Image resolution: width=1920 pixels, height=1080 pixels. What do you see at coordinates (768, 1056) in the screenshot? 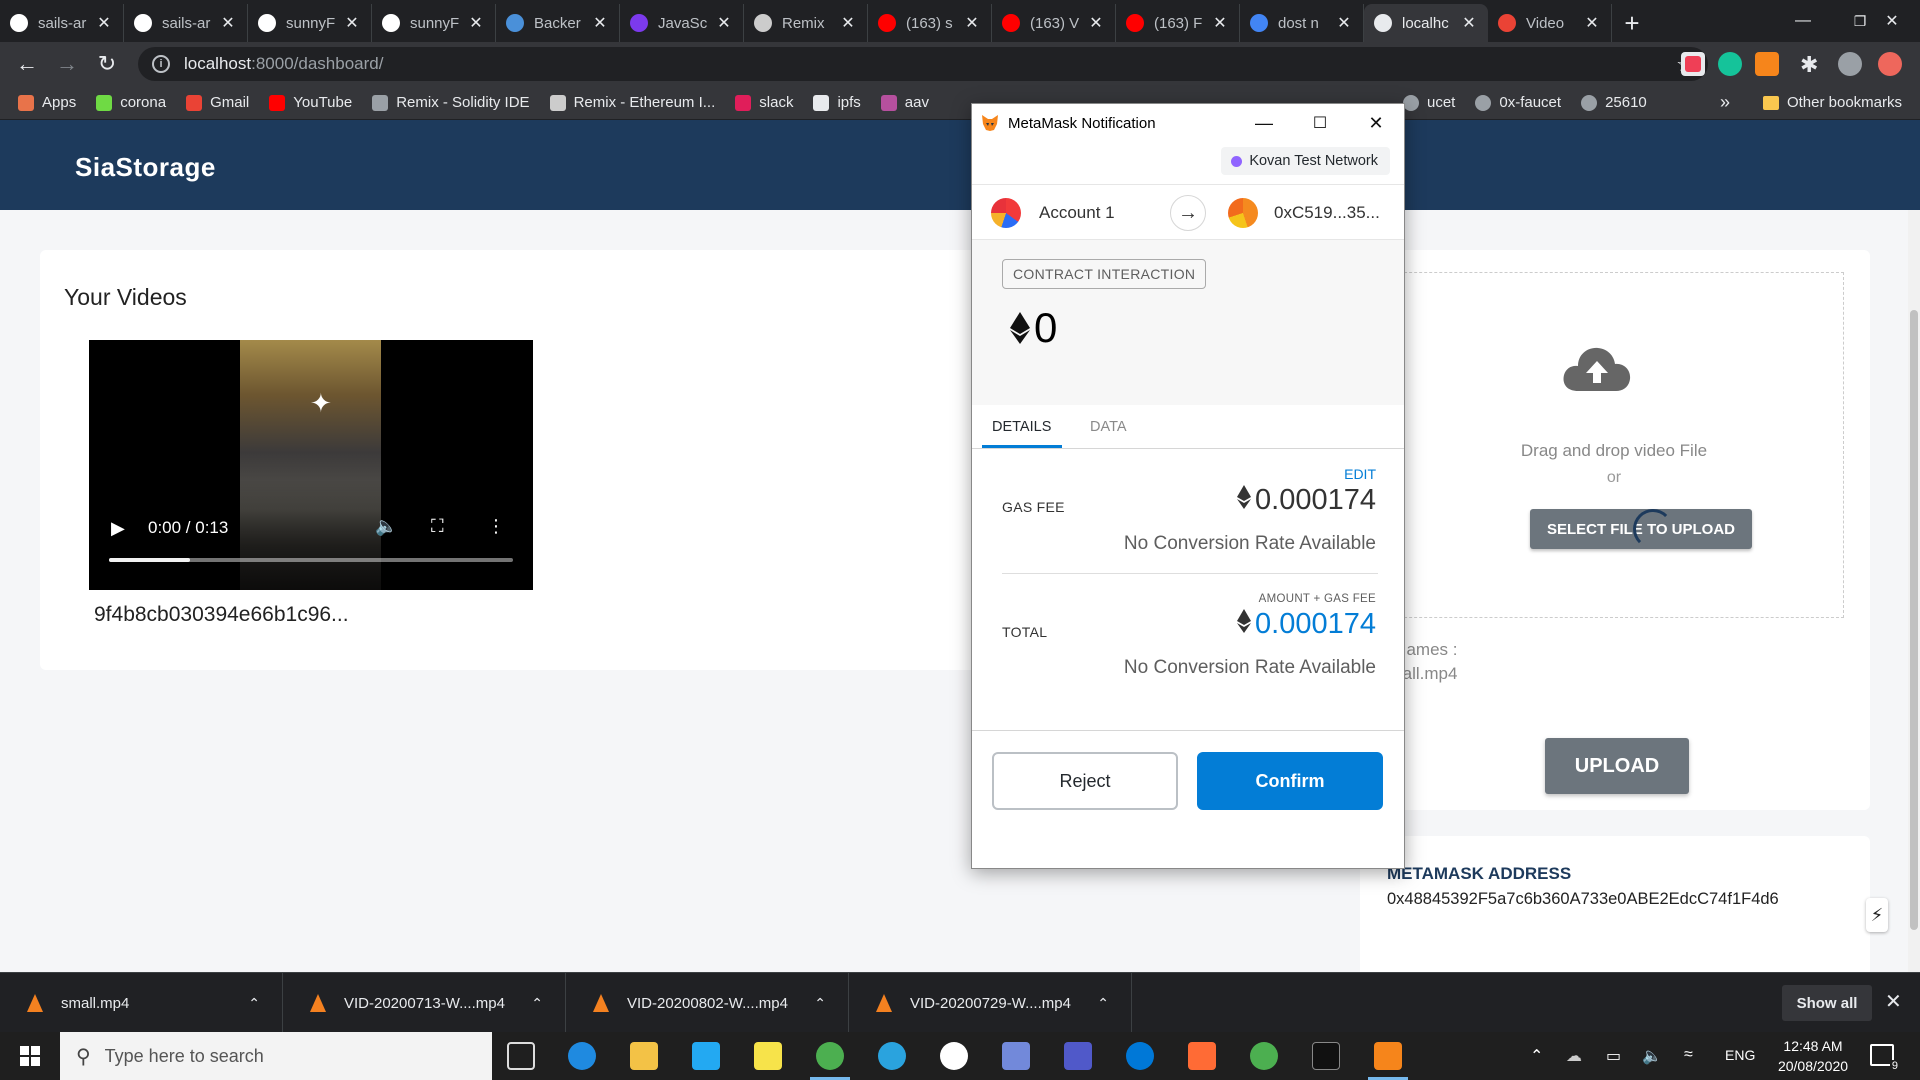
I see `sticky-notes-icon` at bounding box center [768, 1056].